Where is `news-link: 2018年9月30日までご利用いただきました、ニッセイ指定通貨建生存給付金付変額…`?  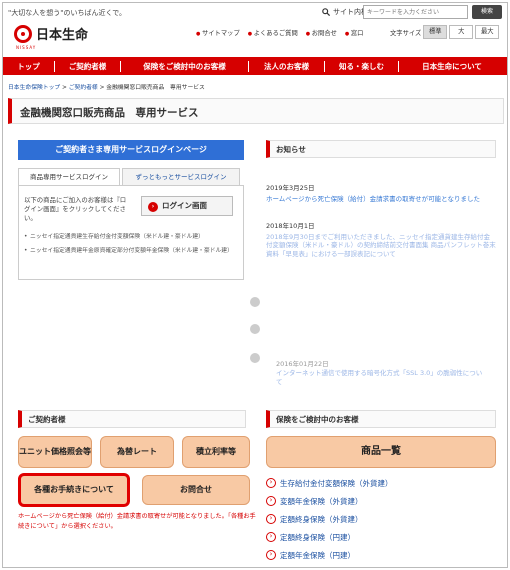 news-link: 2018年9月30日までご利用いただきました、ニッセイ指定通貨建生存給付金付変額… is located at coordinates (381, 246).